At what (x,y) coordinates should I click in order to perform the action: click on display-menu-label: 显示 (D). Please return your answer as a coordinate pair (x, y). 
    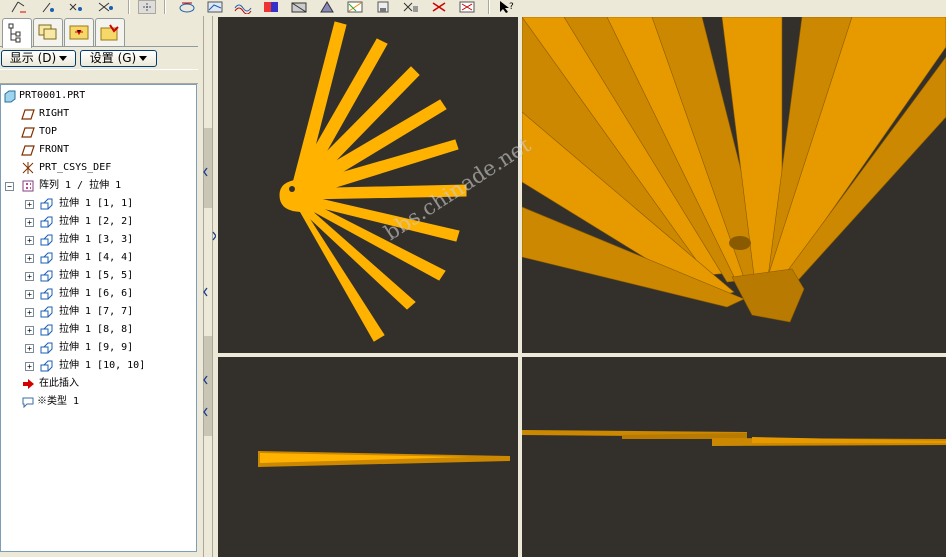
    Looking at the image, I should click on (33, 58).